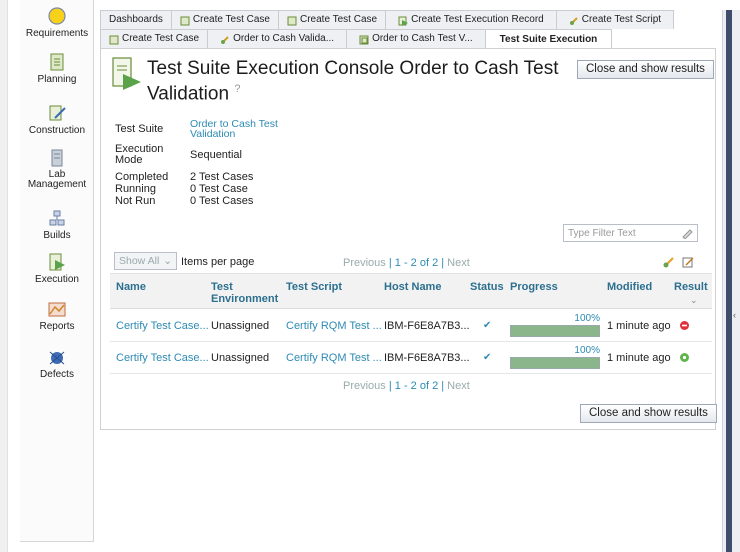 This screenshot has height=552, width=740. Describe the element at coordinates (602, 233) in the screenshot. I see `filter-placeholder: Type Filter Text` at that location.